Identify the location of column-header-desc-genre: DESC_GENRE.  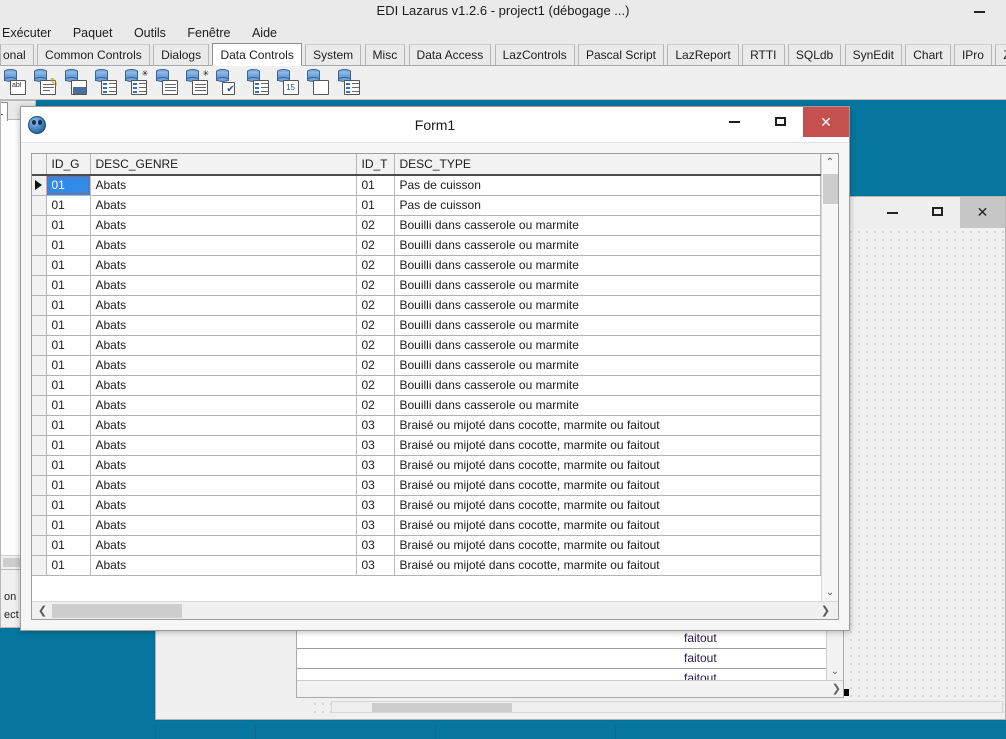
(223, 165).